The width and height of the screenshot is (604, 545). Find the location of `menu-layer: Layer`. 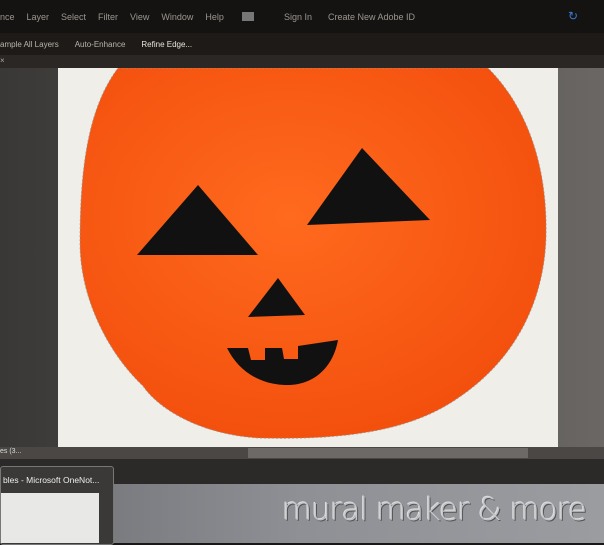

menu-layer: Layer is located at coordinates (38, 17).